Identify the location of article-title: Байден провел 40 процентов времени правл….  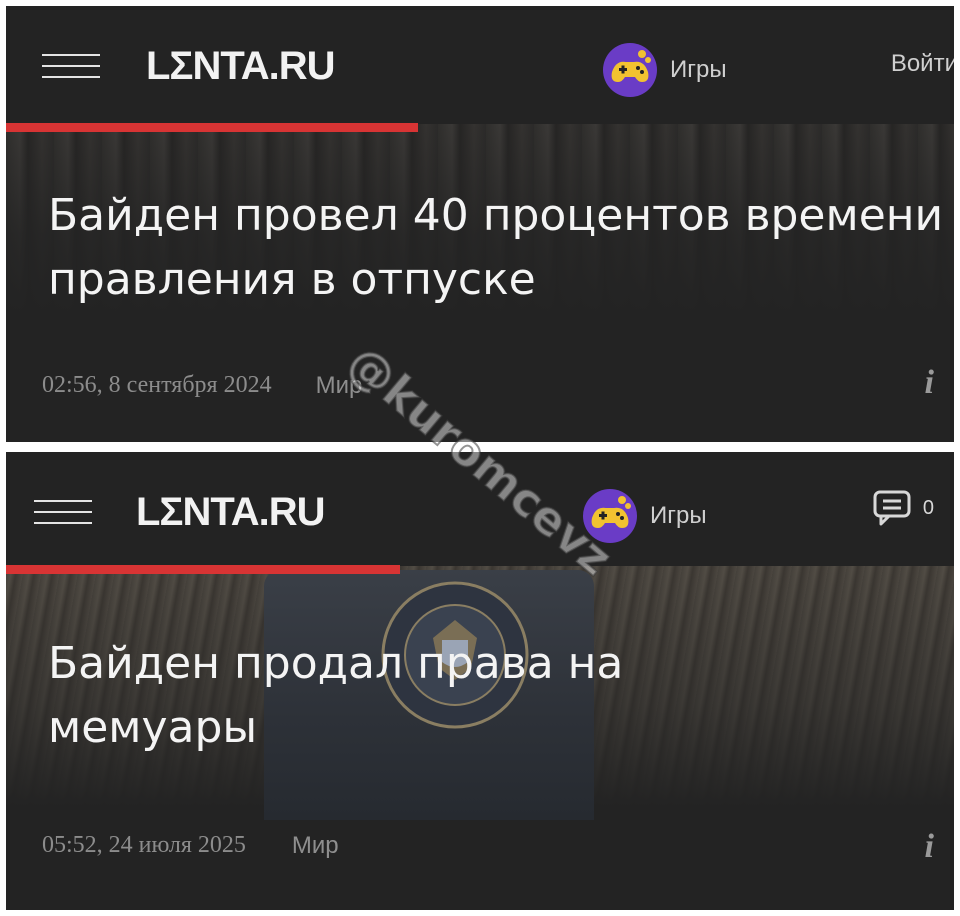
(498, 248).